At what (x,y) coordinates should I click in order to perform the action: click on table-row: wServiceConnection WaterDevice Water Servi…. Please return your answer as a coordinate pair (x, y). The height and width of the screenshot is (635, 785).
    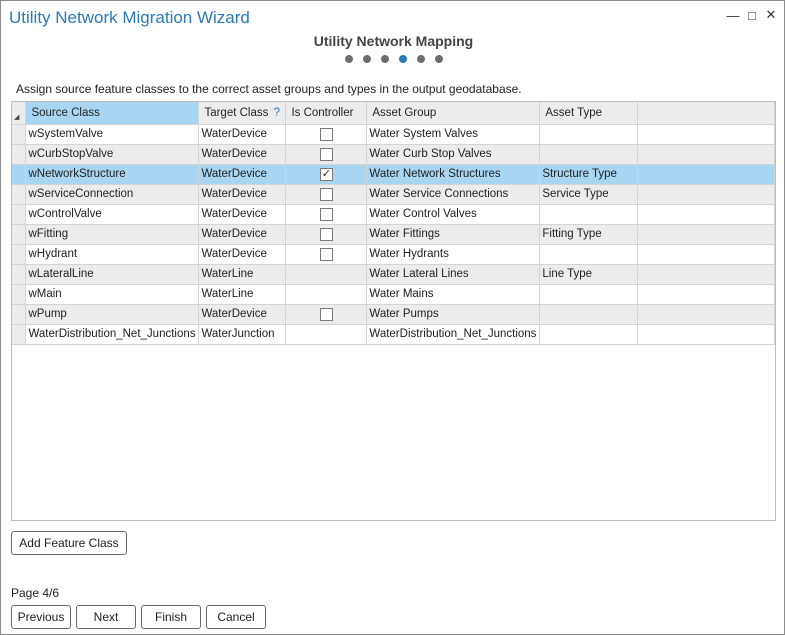
    Looking at the image, I should click on (393, 194).